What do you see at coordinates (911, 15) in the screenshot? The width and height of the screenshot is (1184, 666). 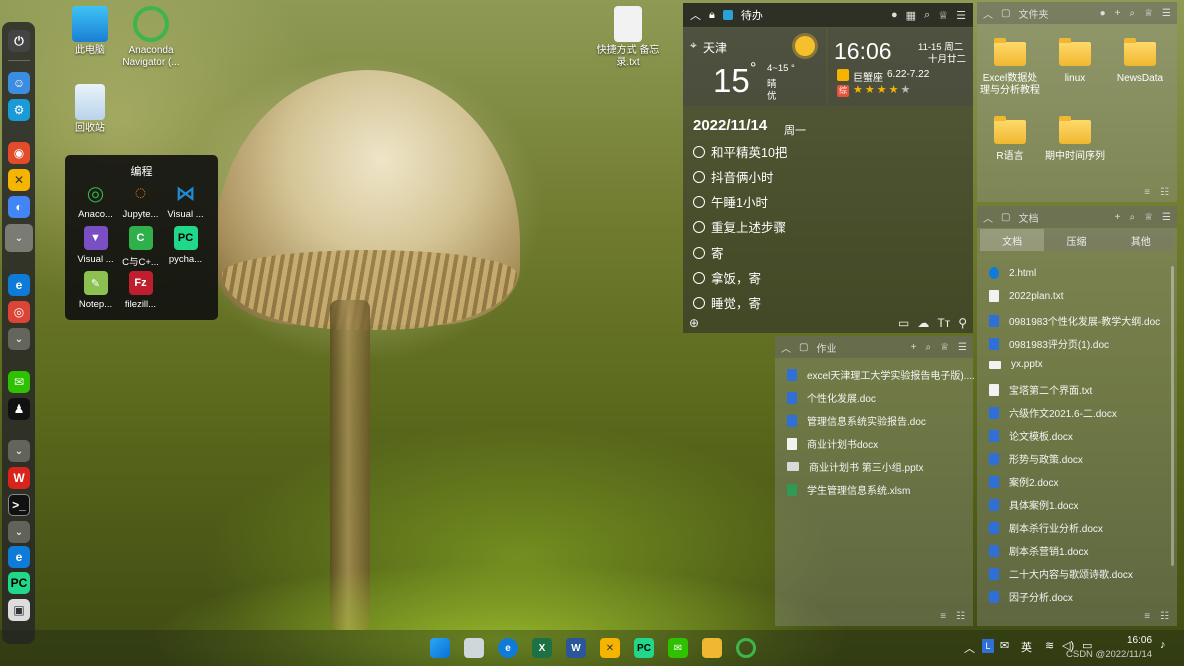 I see `calendar-icon: ▦` at bounding box center [911, 15].